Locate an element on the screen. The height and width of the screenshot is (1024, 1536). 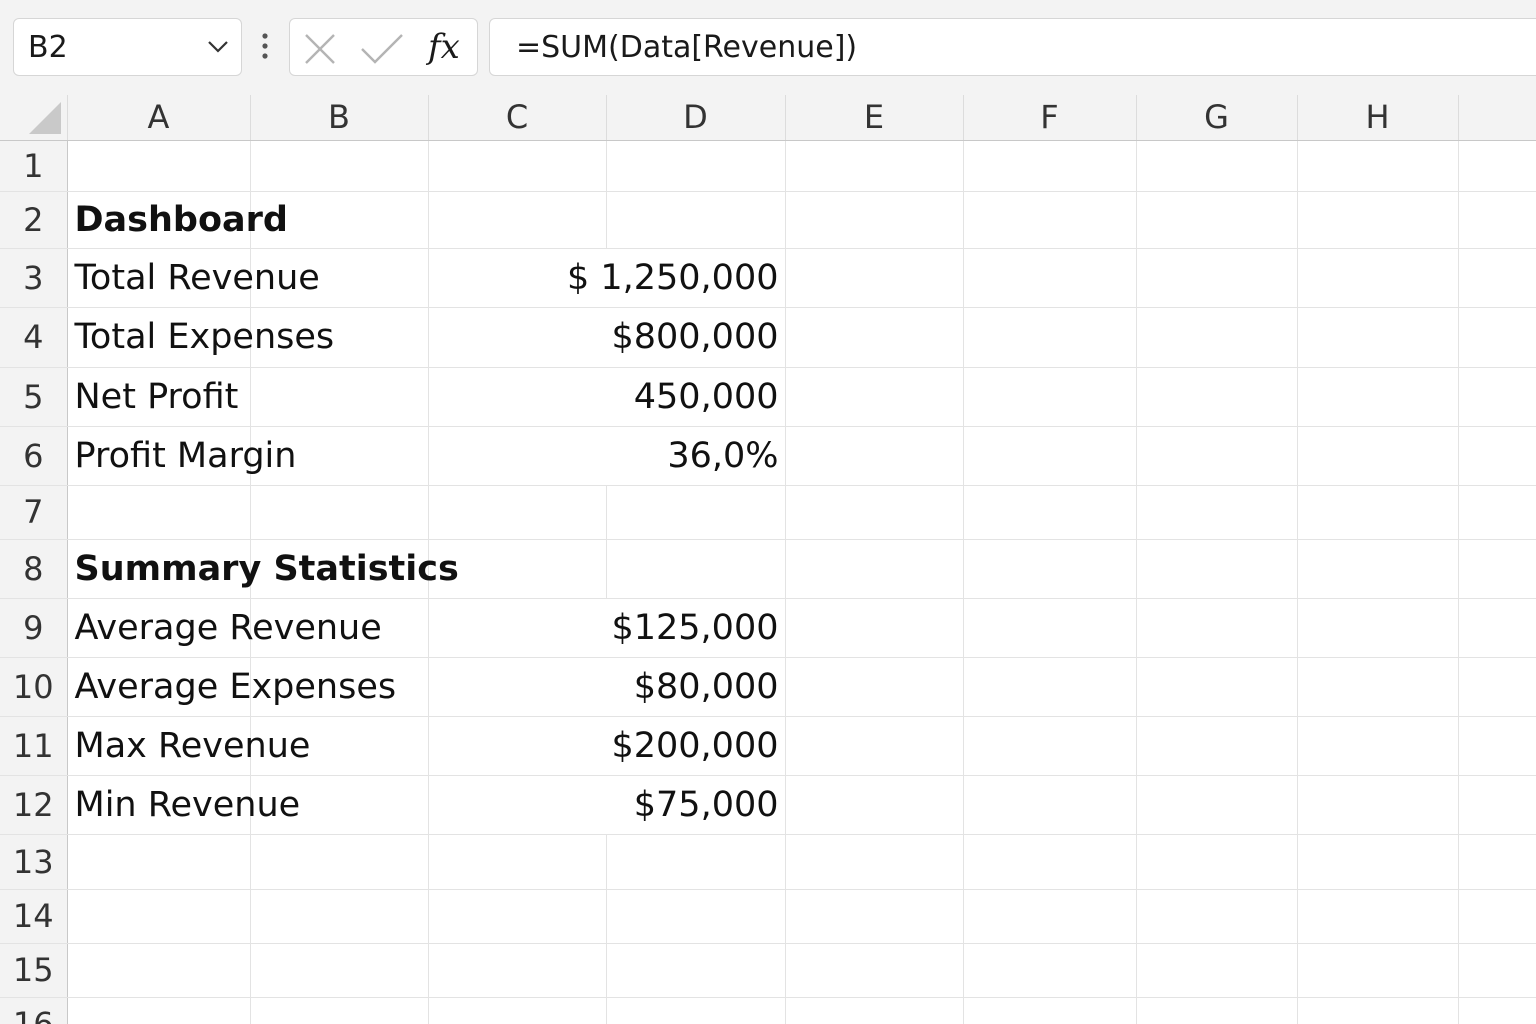
row-header: 12 is located at coordinates (34, 805).